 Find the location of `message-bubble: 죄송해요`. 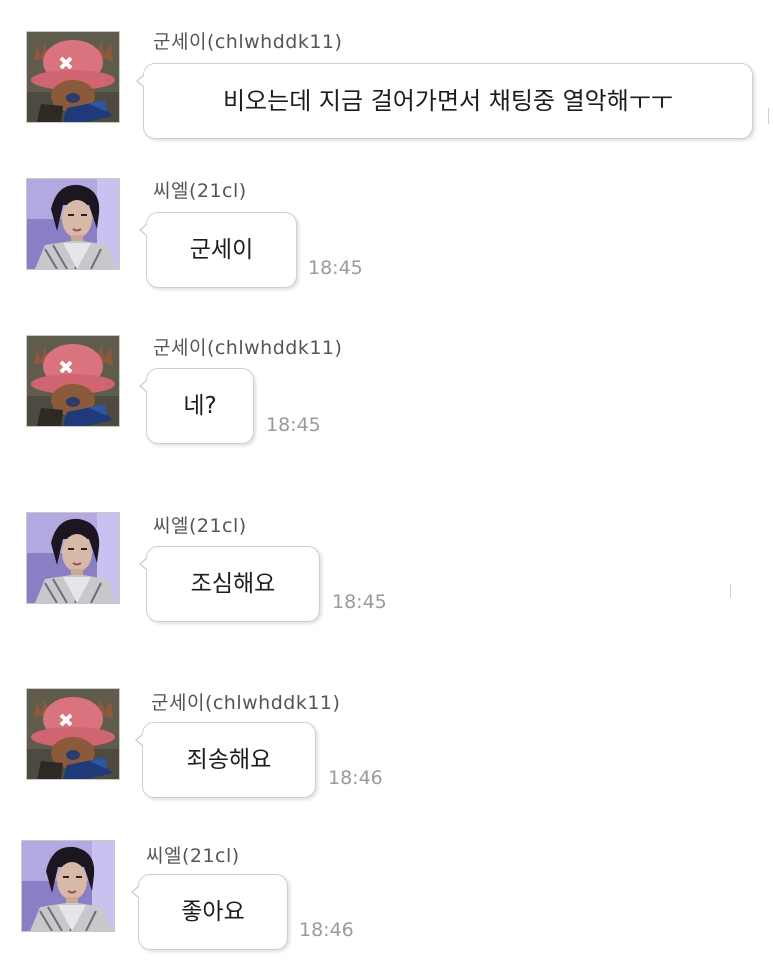

message-bubble: 죄송해요 is located at coordinates (225, 760).